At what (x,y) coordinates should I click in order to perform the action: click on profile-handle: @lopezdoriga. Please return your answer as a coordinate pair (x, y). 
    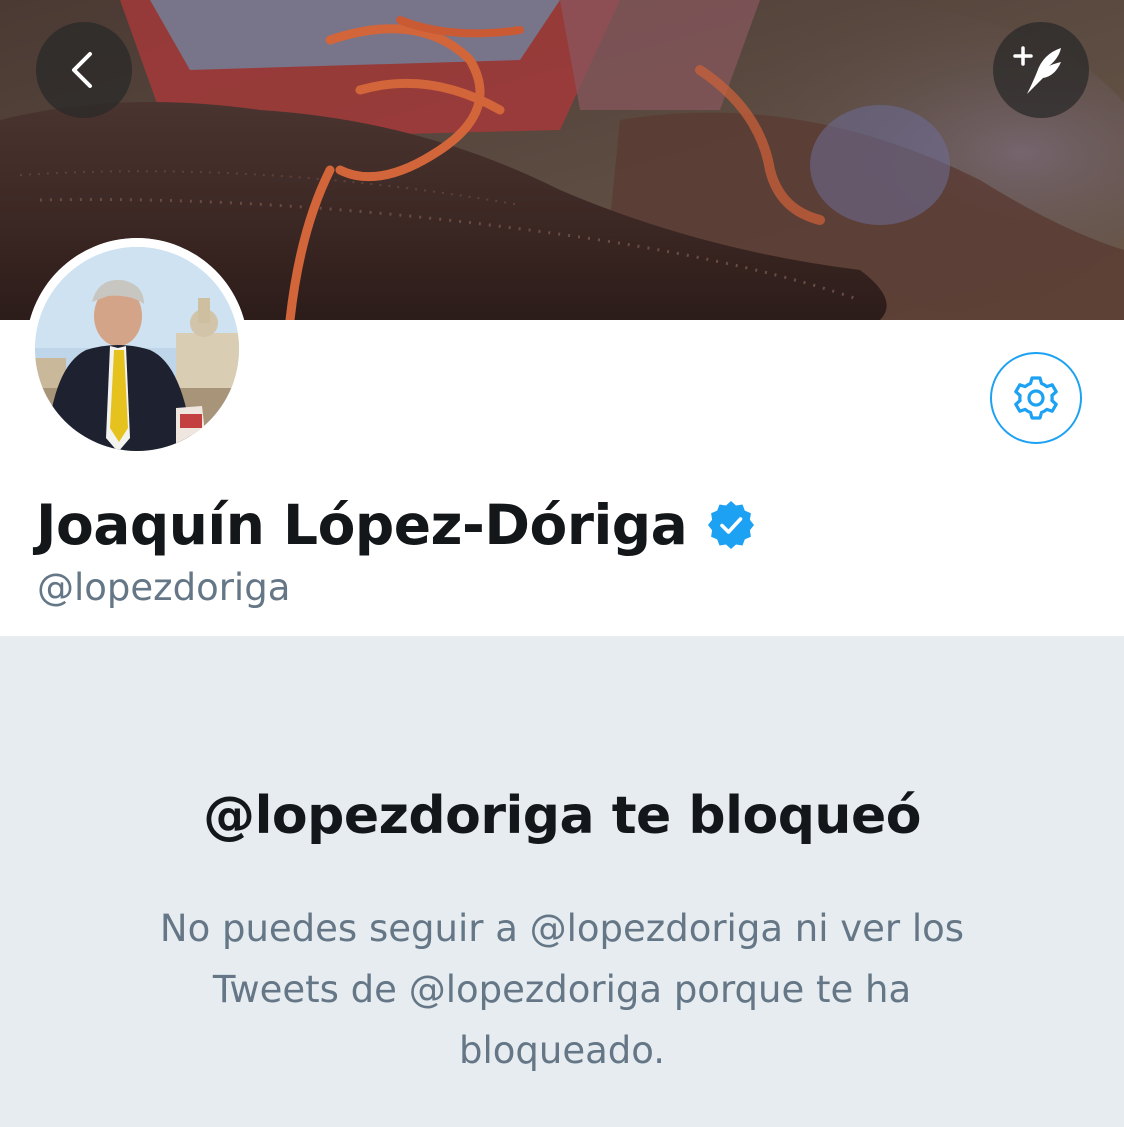
    Looking at the image, I should click on (164, 587).